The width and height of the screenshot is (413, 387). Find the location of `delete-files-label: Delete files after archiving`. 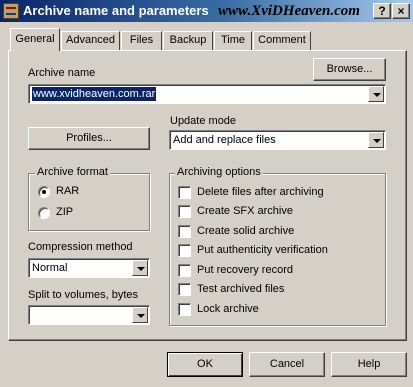

delete-files-label: Delete files after archiving is located at coordinates (260, 192).